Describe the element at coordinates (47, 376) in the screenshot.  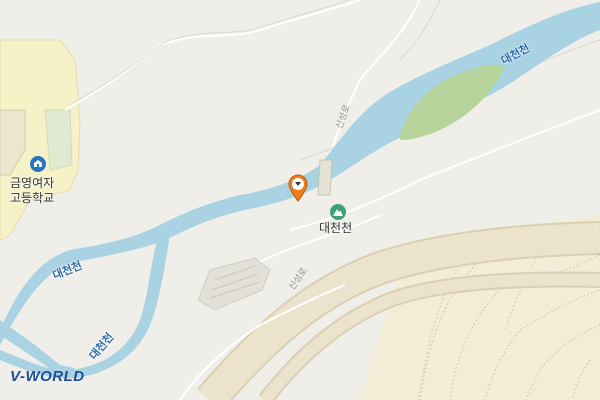
I see `vworld-logo: V-WORLD` at that location.